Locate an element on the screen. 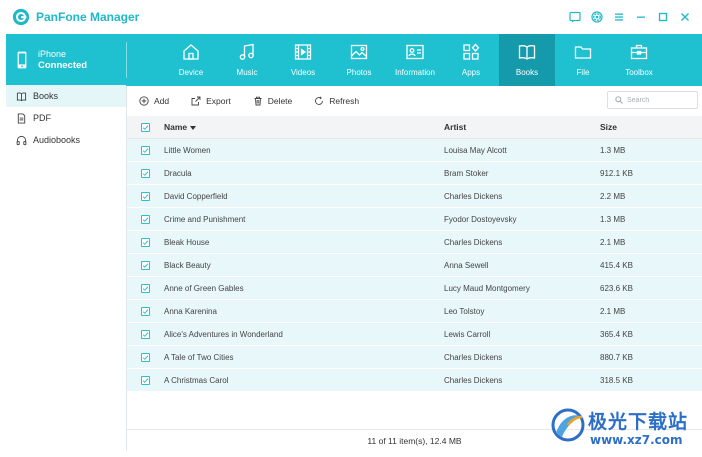 This screenshot has height=457, width=702. search-icon is located at coordinates (619, 100).